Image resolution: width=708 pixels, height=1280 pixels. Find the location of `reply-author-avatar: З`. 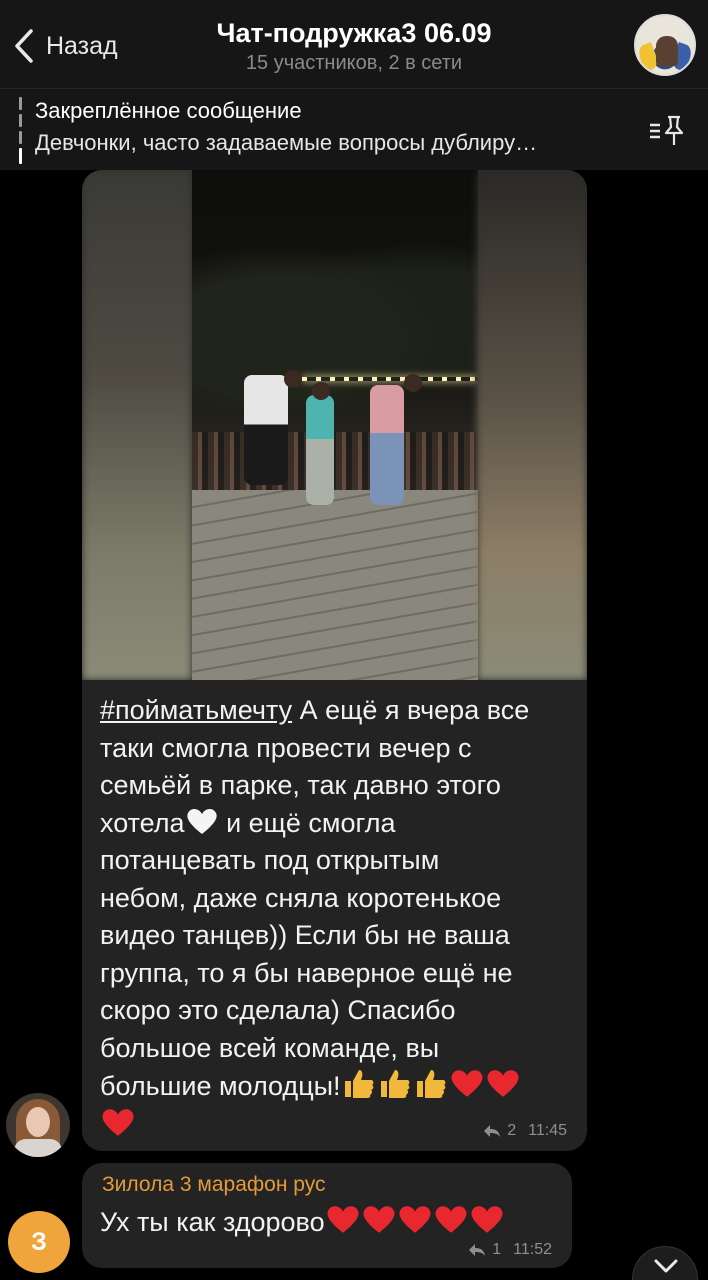

reply-author-avatar: З is located at coordinates (39, 1242).